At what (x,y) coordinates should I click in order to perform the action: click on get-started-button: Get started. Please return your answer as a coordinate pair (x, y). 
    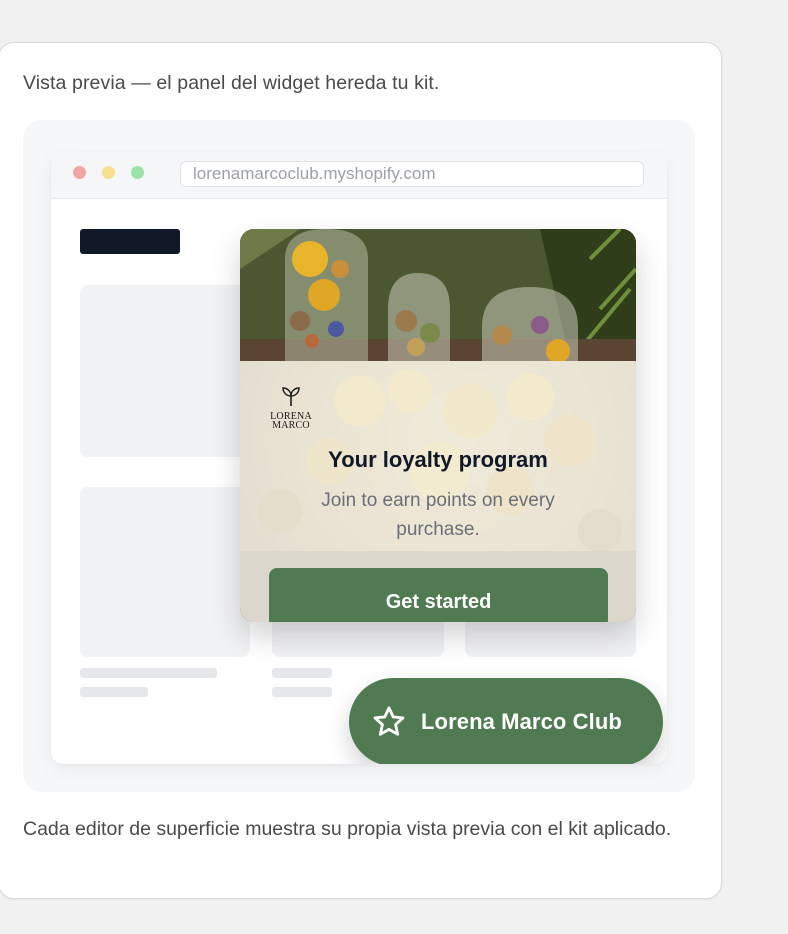
    Looking at the image, I should click on (438, 595).